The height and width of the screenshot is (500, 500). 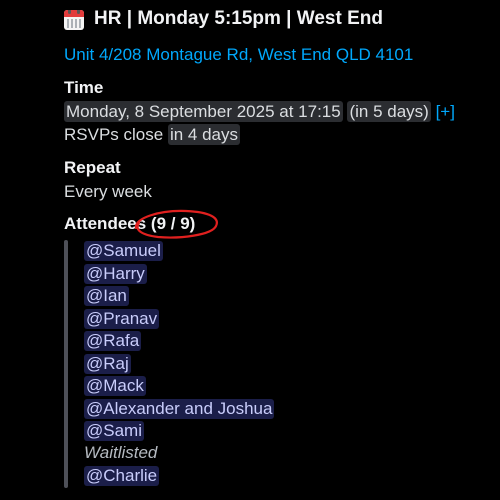 What do you see at coordinates (203, 111) in the screenshot?
I see `event-datetime: Monday, 8 September 2025 at 17:15` at bounding box center [203, 111].